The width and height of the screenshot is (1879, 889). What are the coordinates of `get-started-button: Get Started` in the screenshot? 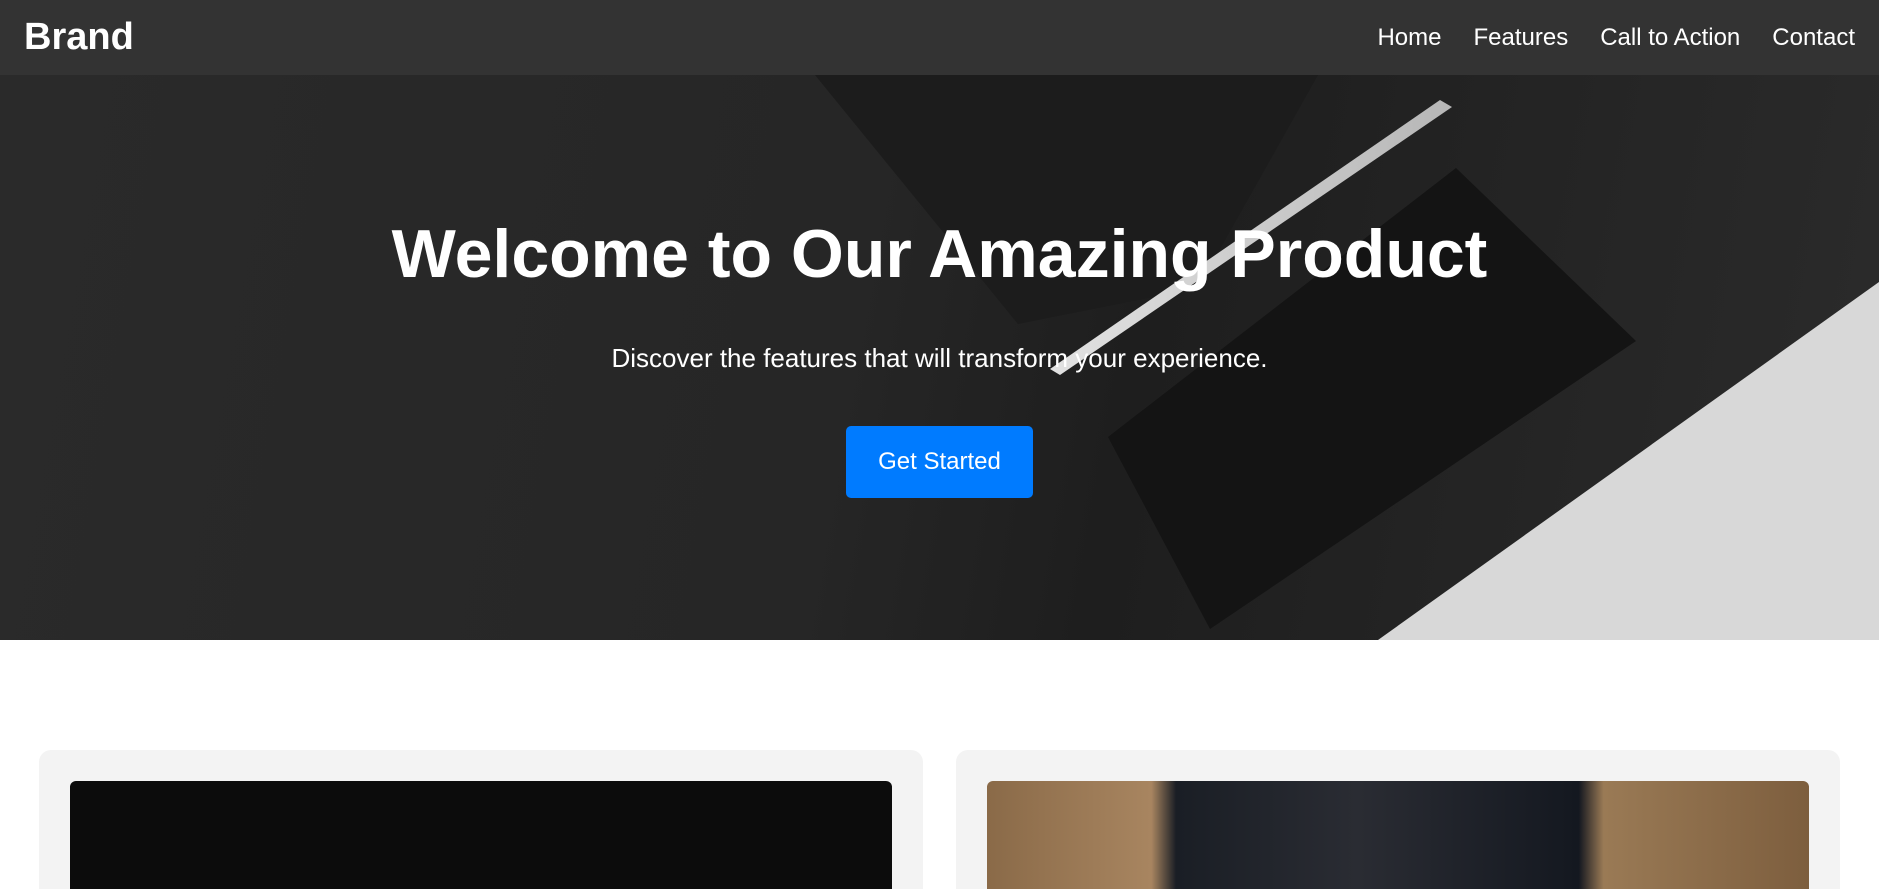 It's located at (939, 462).